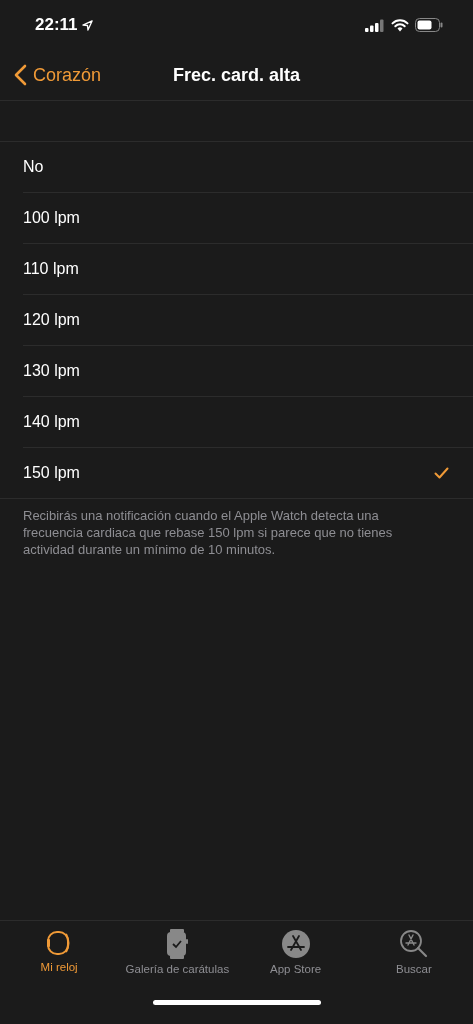 The width and height of the screenshot is (473, 1024). Describe the element at coordinates (51, 473) in the screenshot. I see `option-label: 150 lpm` at that location.